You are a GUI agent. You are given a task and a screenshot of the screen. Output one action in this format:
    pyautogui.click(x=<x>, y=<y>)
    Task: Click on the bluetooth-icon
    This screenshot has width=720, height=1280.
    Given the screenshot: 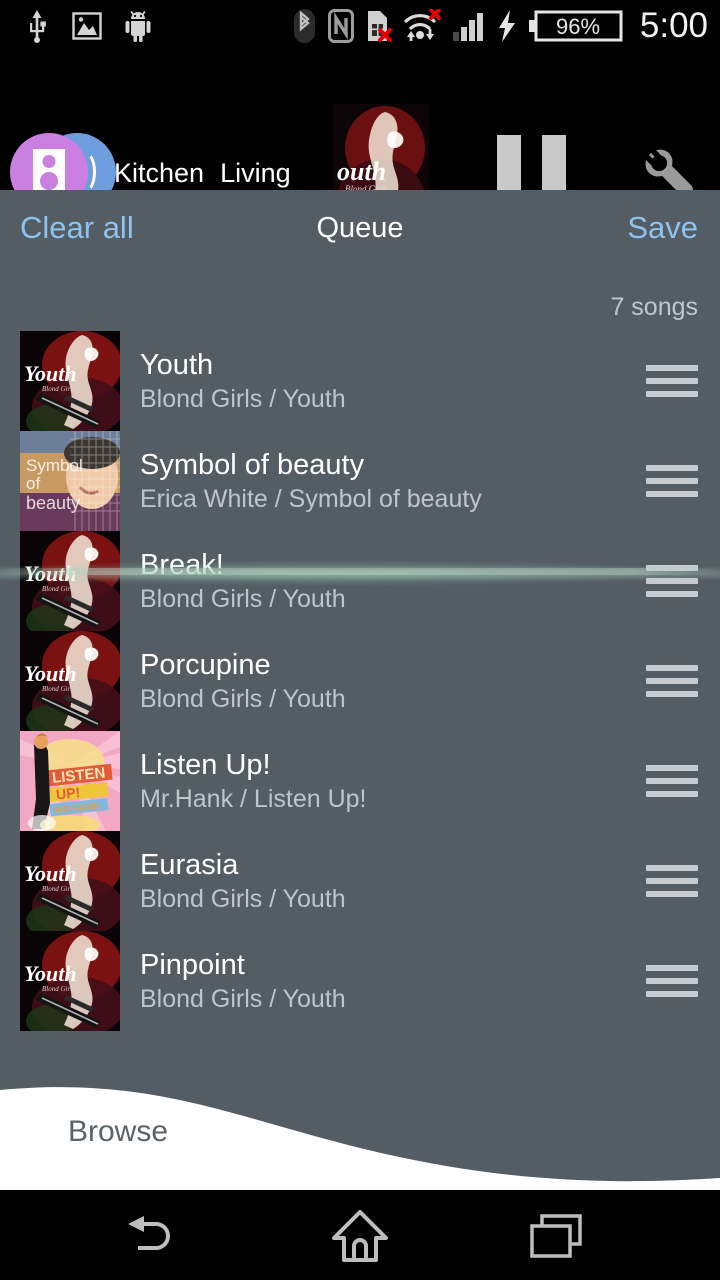 What is the action you would take?
    pyautogui.click(x=304, y=26)
    